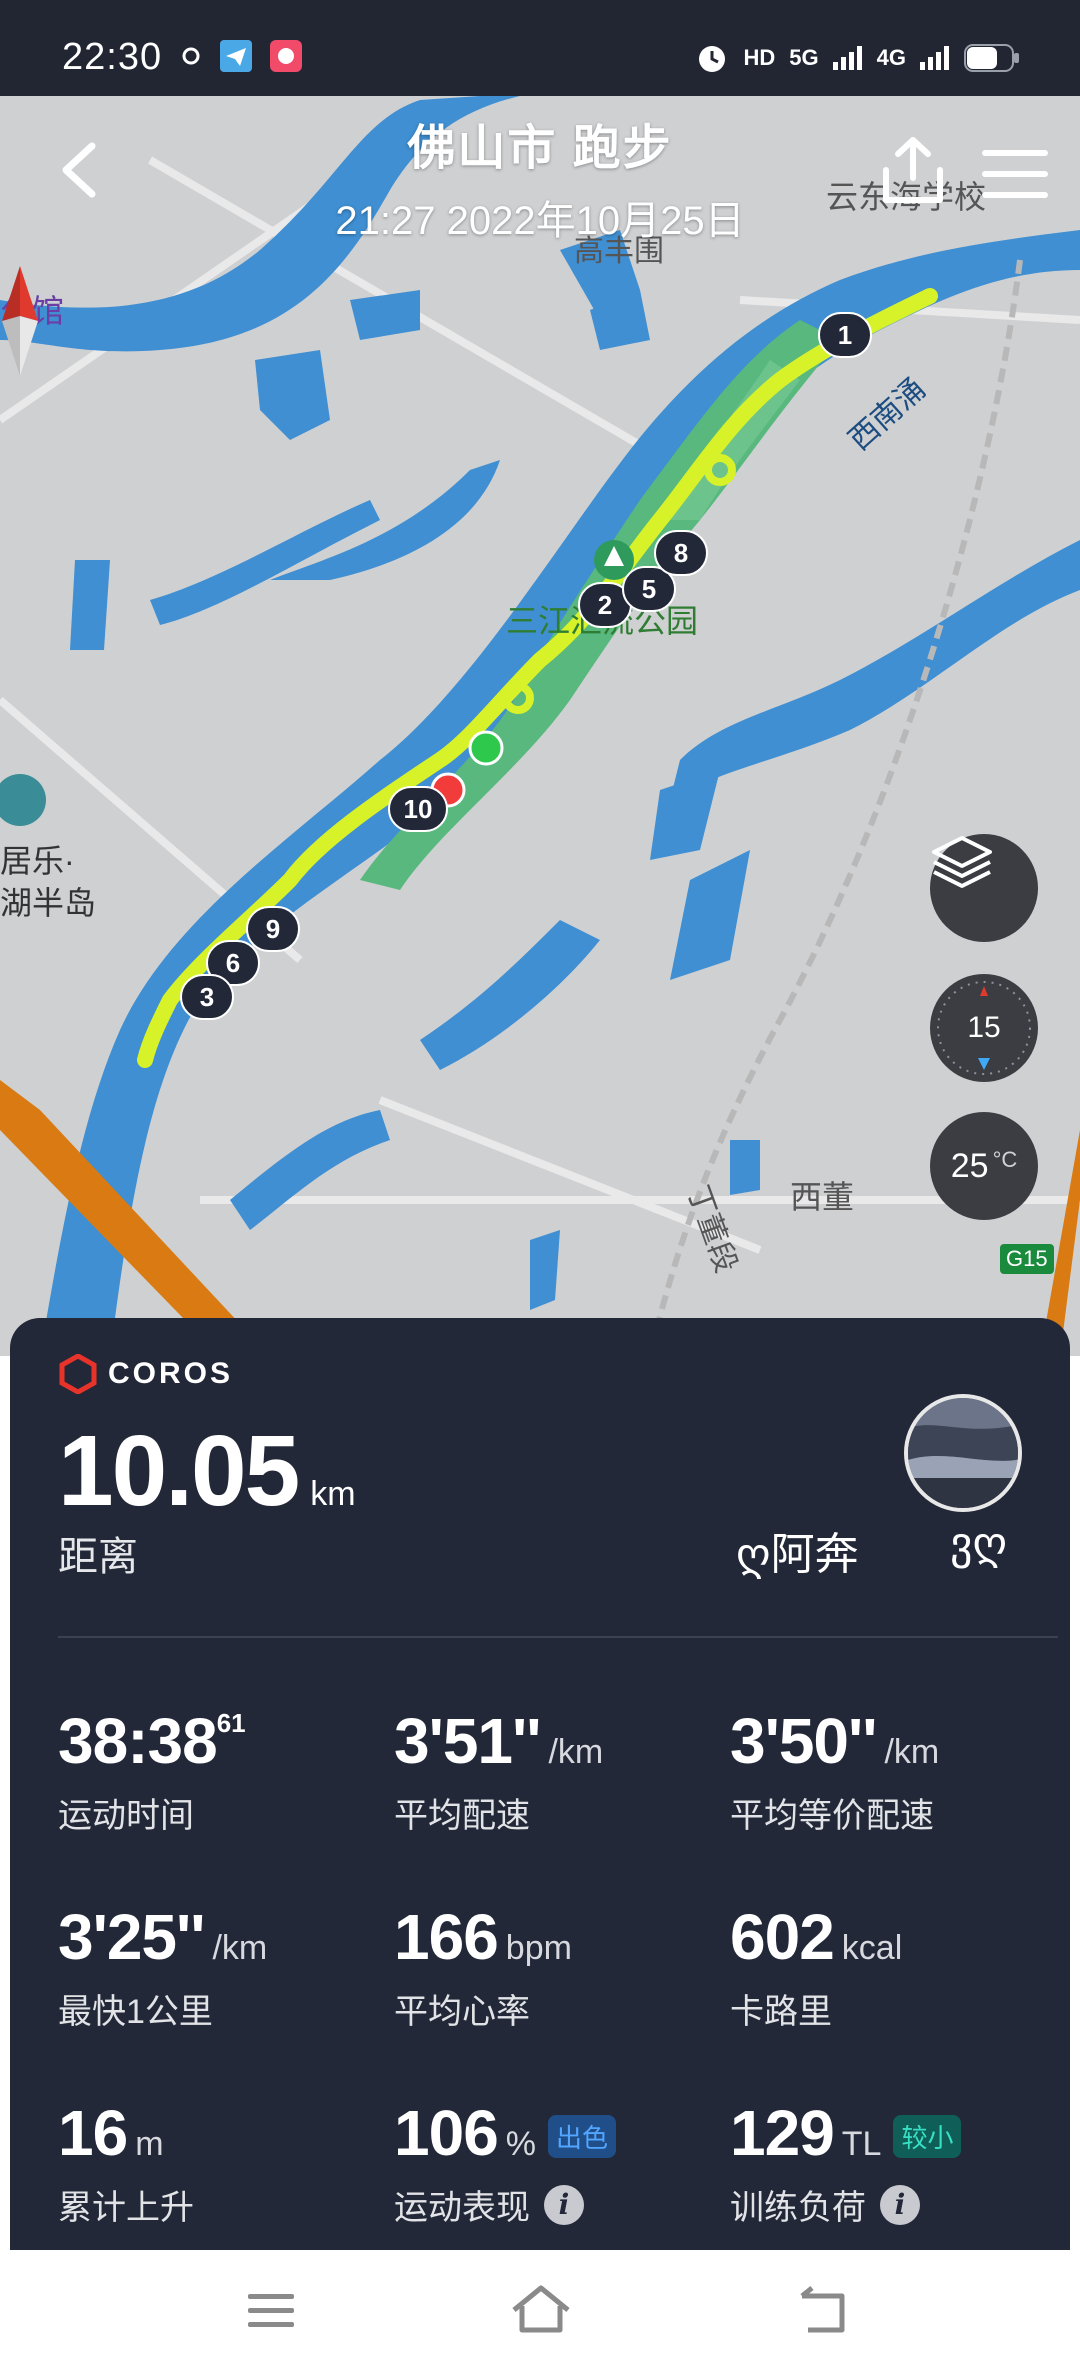 This screenshot has height=2376, width=1080. What do you see at coordinates (333, 1494) in the screenshot?
I see `distance-unit: km` at bounding box center [333, 1494].